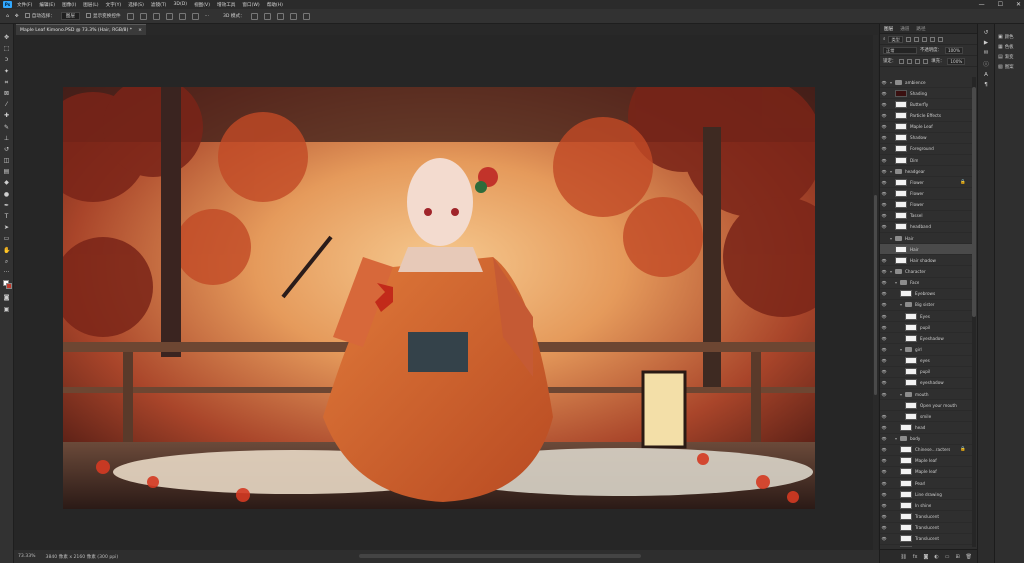  I want to click on layer-row: Hair, so click(926, 250).